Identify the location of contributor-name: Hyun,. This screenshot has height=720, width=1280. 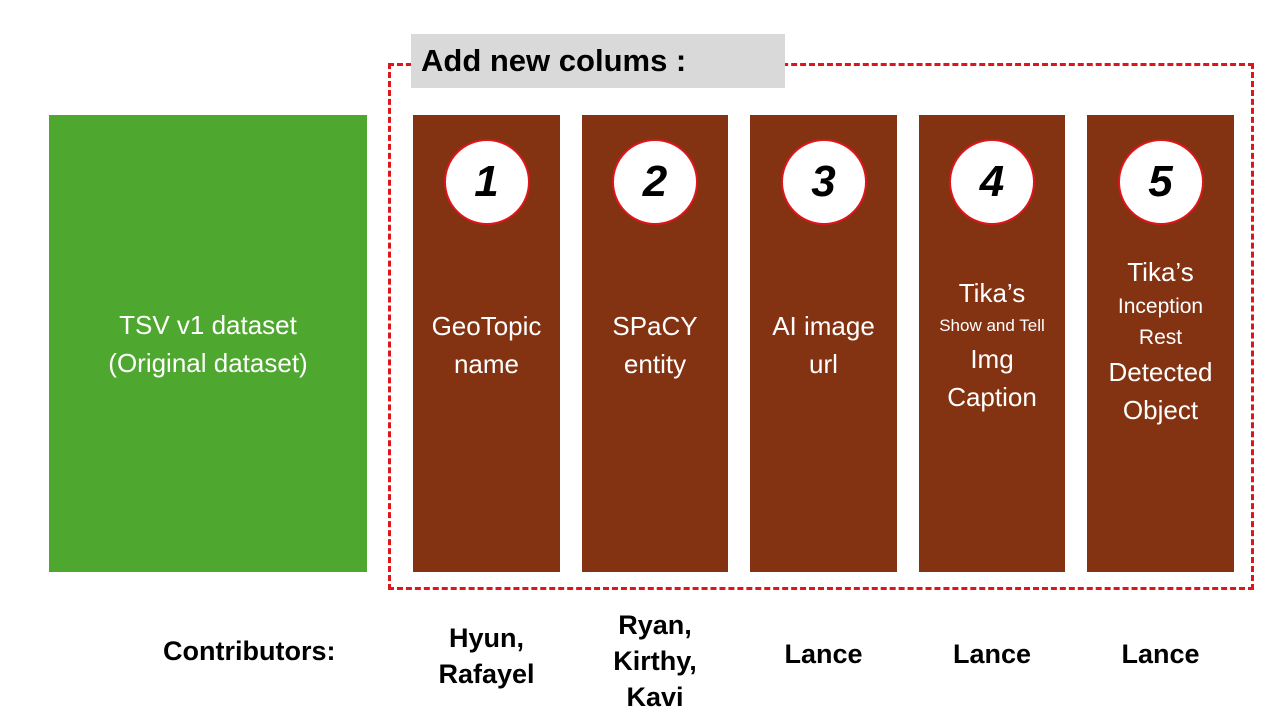
(486, 638).